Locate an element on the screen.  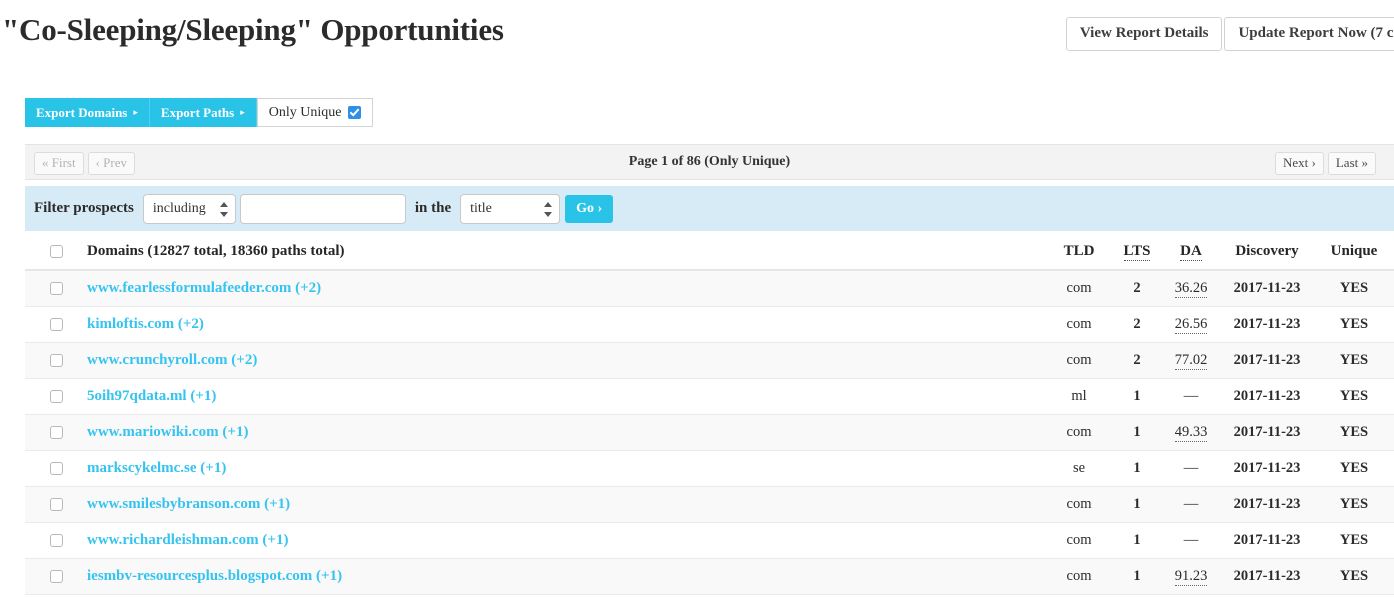
tld-cell-text: se is located at coordinates (1079, 468).